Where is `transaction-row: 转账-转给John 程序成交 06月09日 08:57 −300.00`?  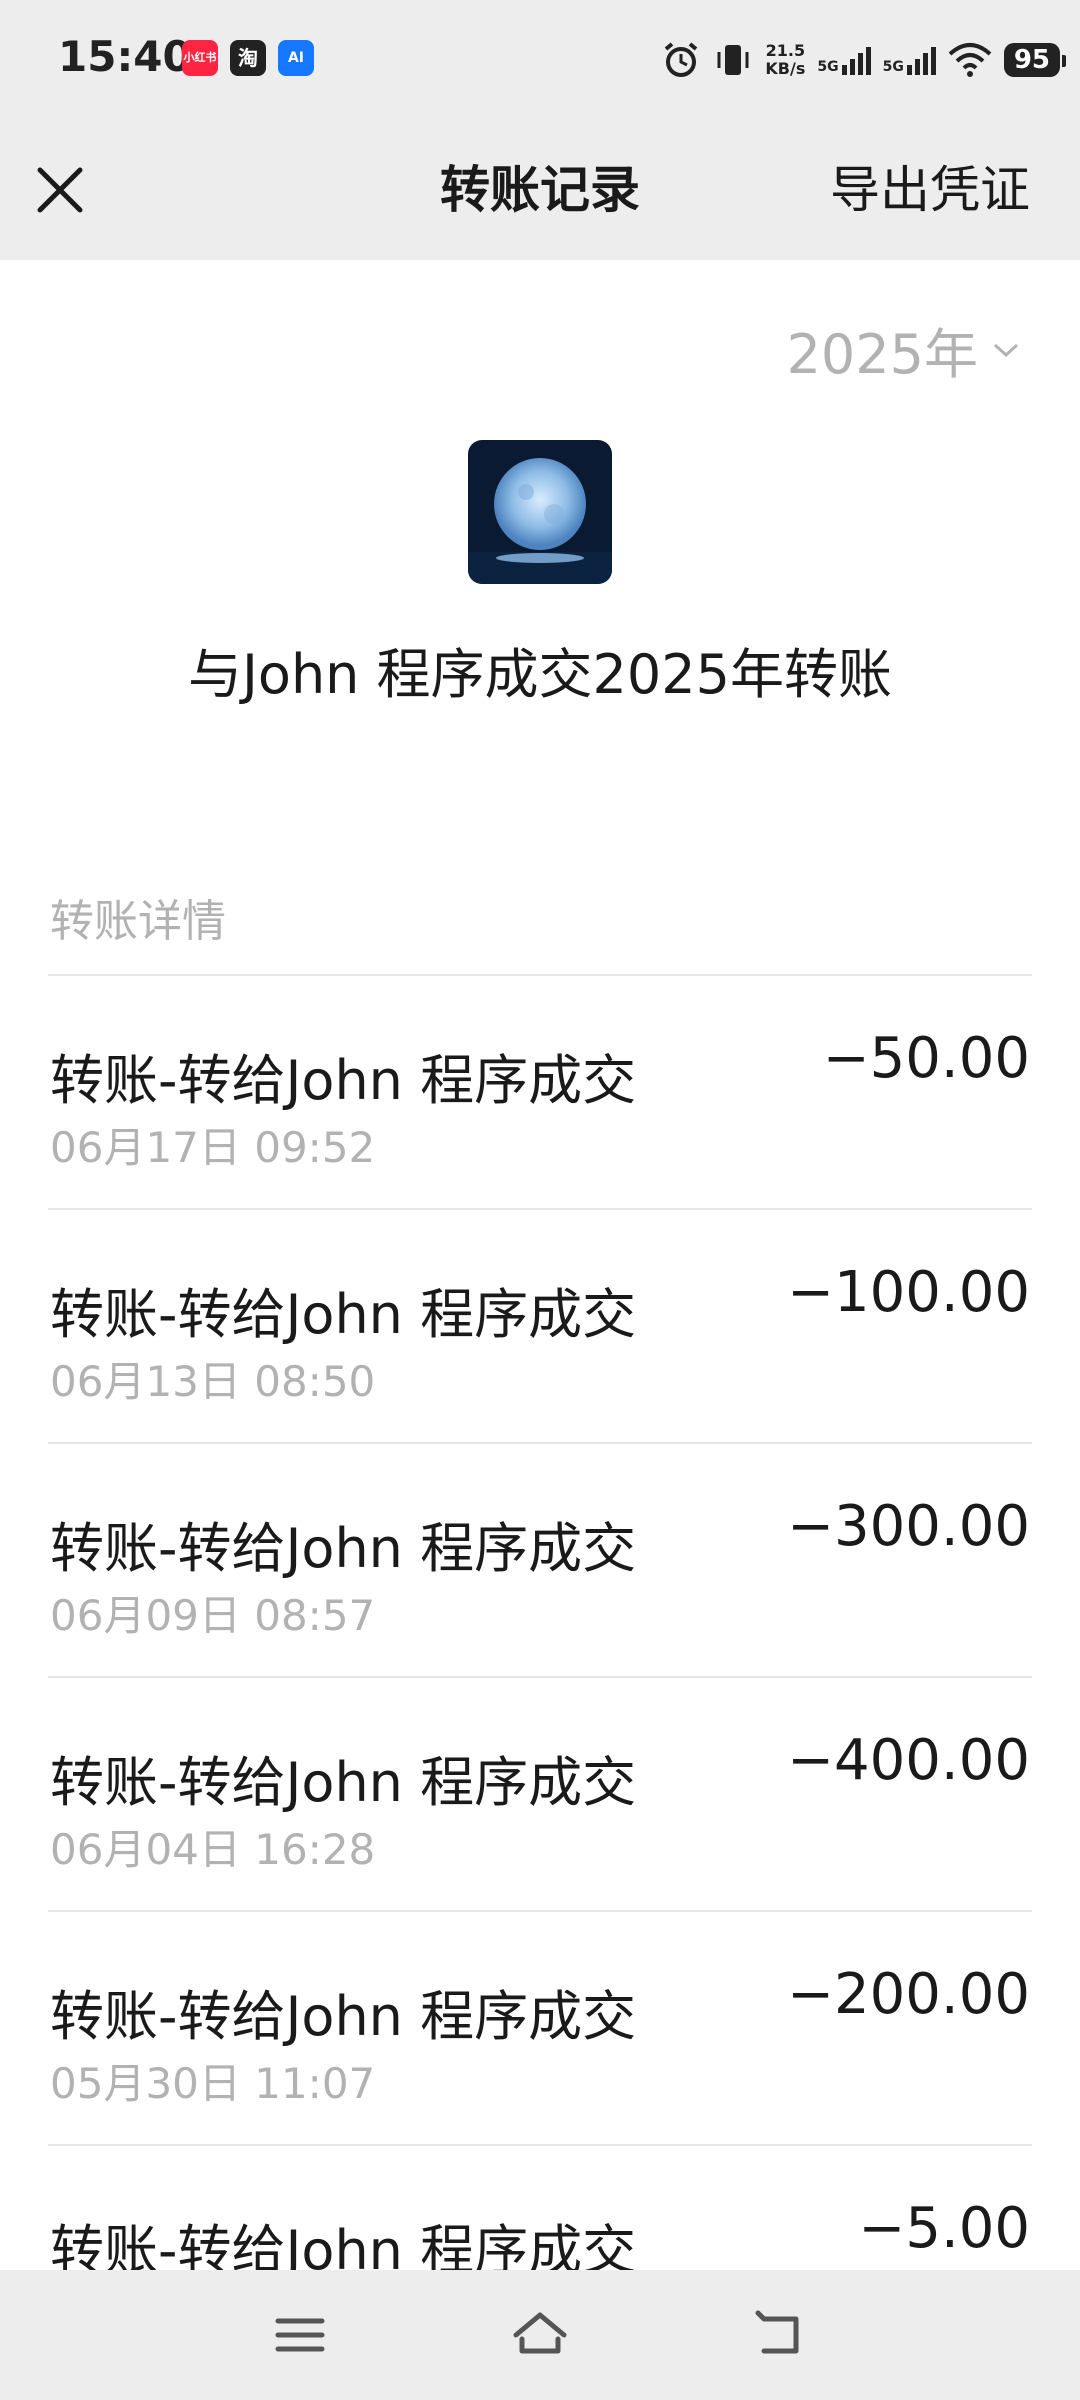
transaction-row: 转账-转给John 程序成交 06月09日 08:57 −300.00 is located at coordinates (540, 1561).